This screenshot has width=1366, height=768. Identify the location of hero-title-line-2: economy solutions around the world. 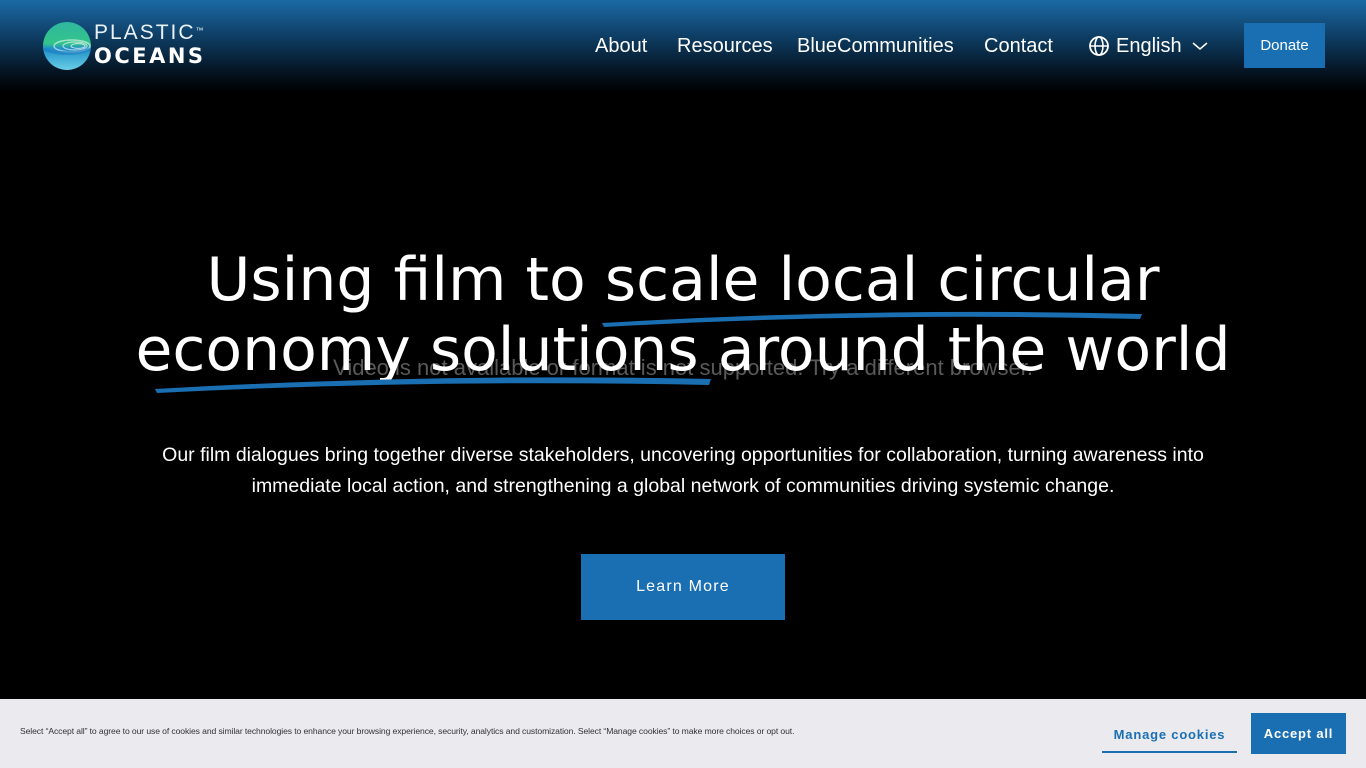
(683, 350).